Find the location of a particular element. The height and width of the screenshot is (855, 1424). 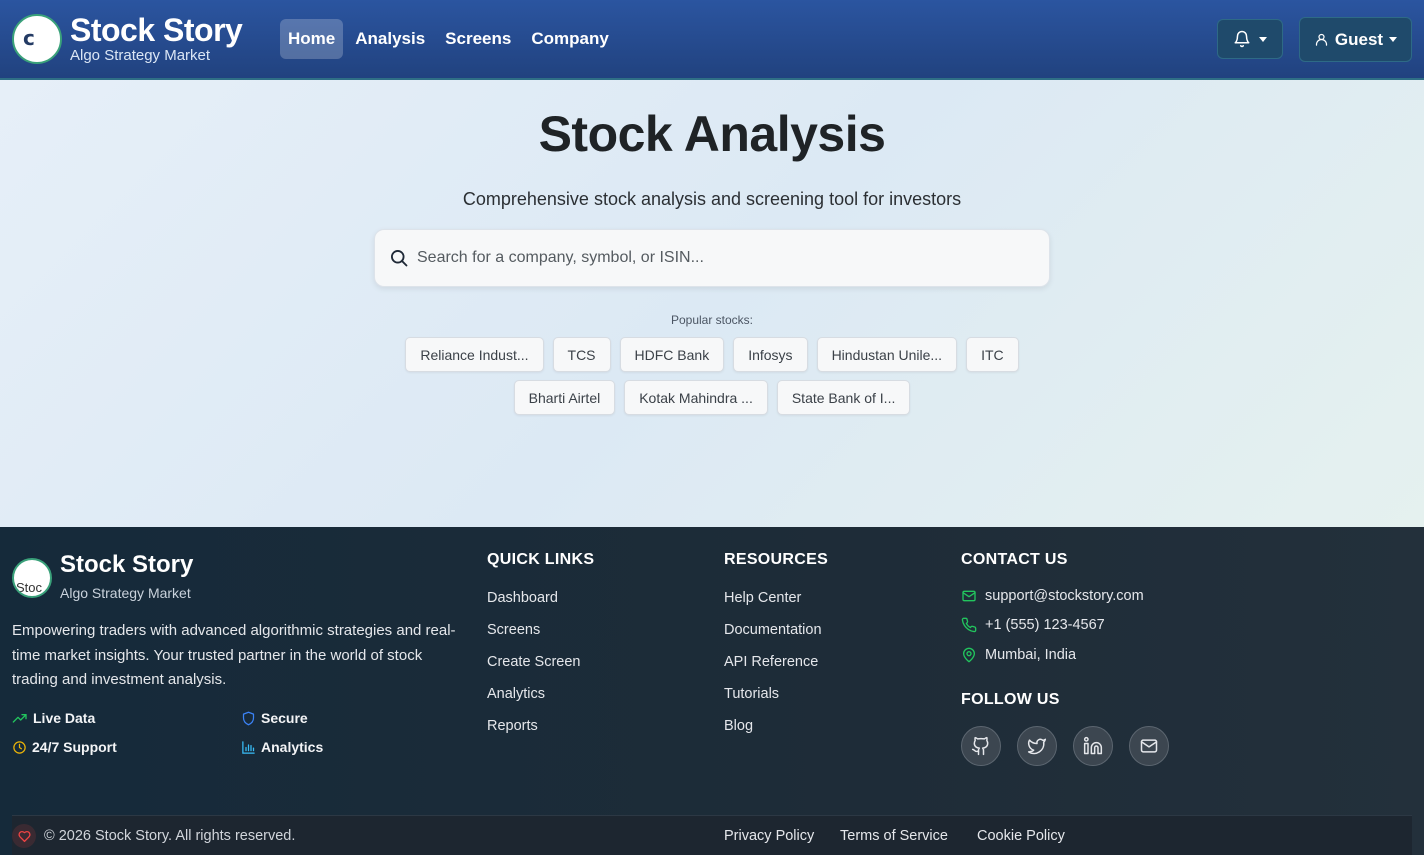

user-menu-label: Guest is located at coordinates (1359, 39).